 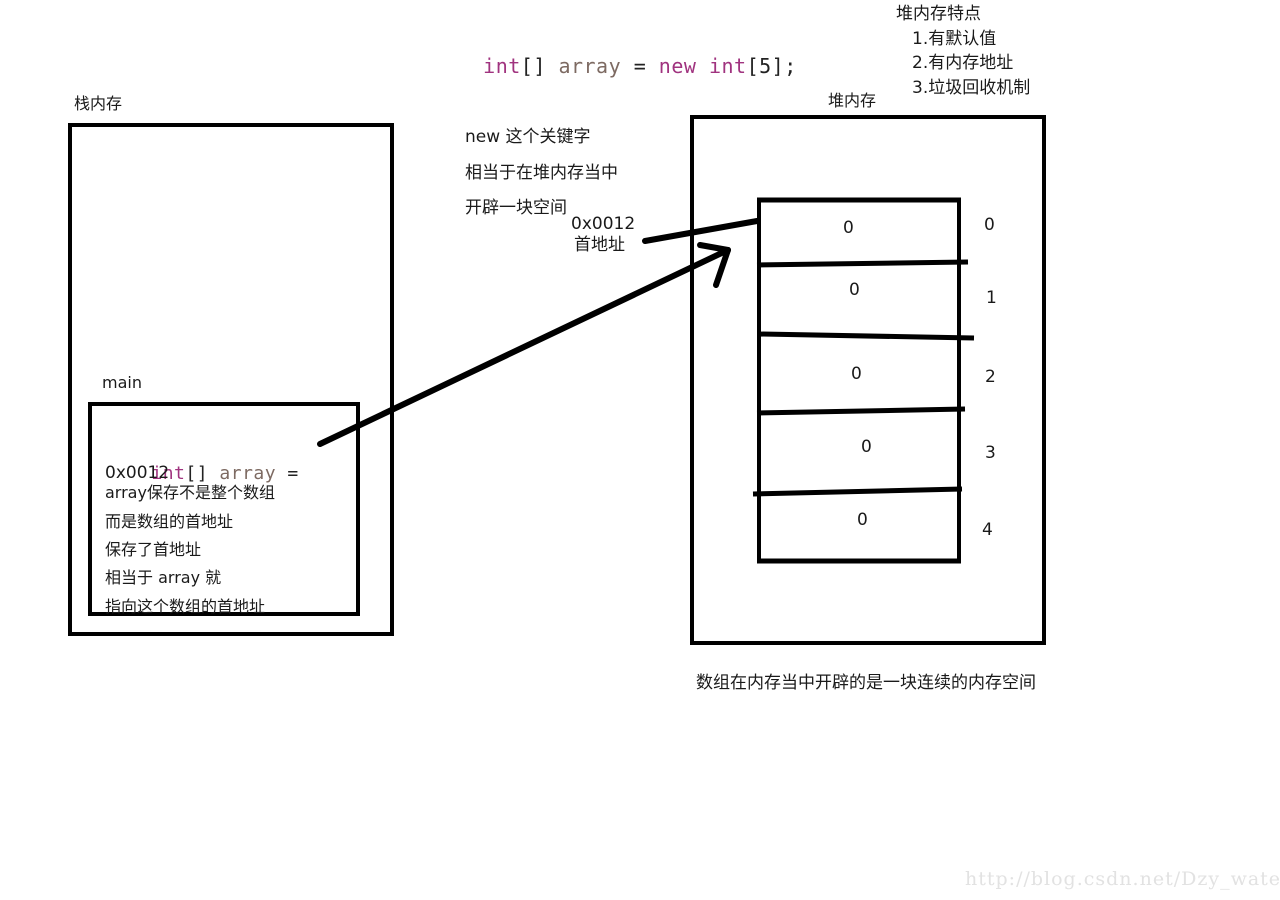 I want to click on head-address-value: 0x0012, so click(x=603, y=224).